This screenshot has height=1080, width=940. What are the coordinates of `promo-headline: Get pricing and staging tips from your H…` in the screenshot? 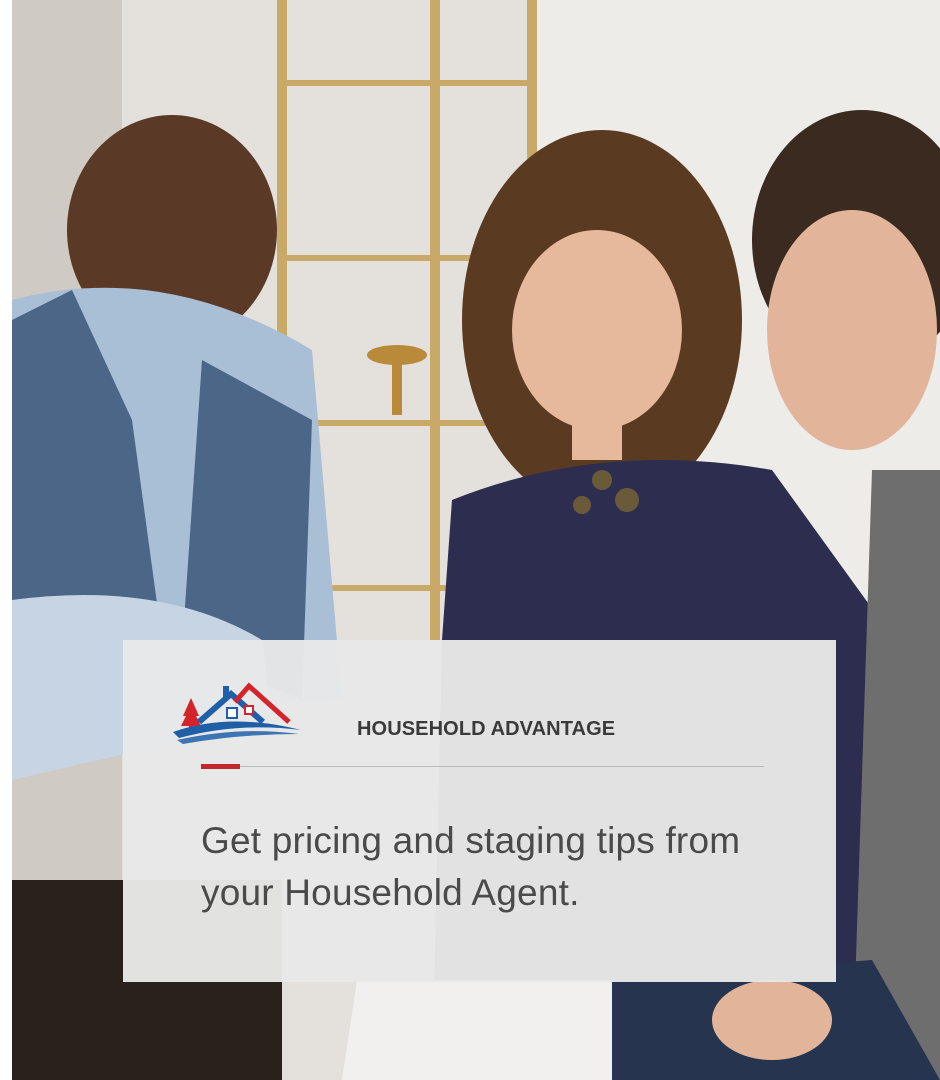 It's located at (471, 866).